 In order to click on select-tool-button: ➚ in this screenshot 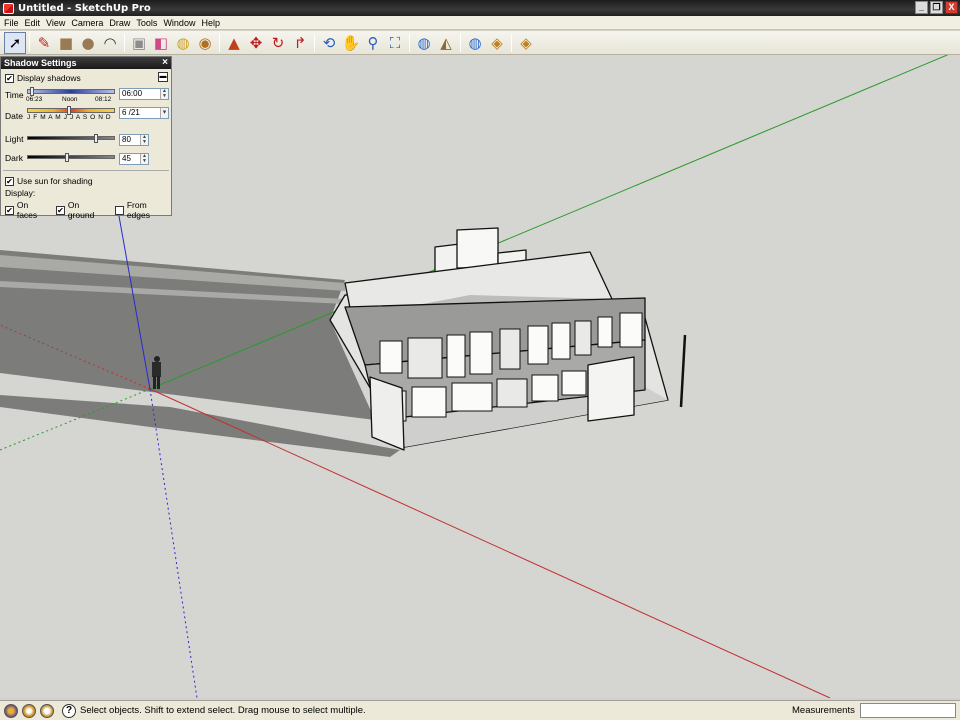, I will do `click(15, 42)`.